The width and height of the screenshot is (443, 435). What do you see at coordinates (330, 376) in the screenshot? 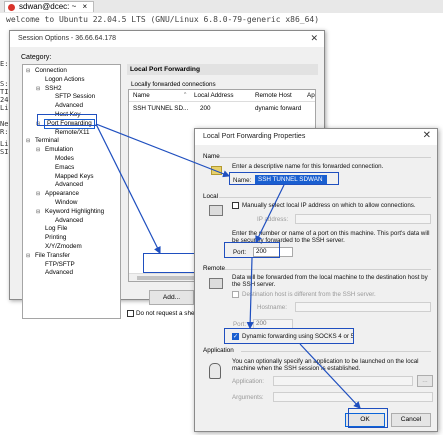
I see `arrow-socks-to-ok` at bounding box center [330, 376].